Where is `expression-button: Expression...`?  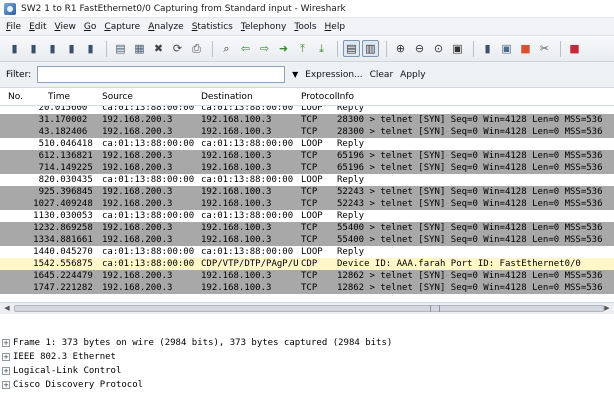
expression-button: Expression... is located at coordinates (333, 75).